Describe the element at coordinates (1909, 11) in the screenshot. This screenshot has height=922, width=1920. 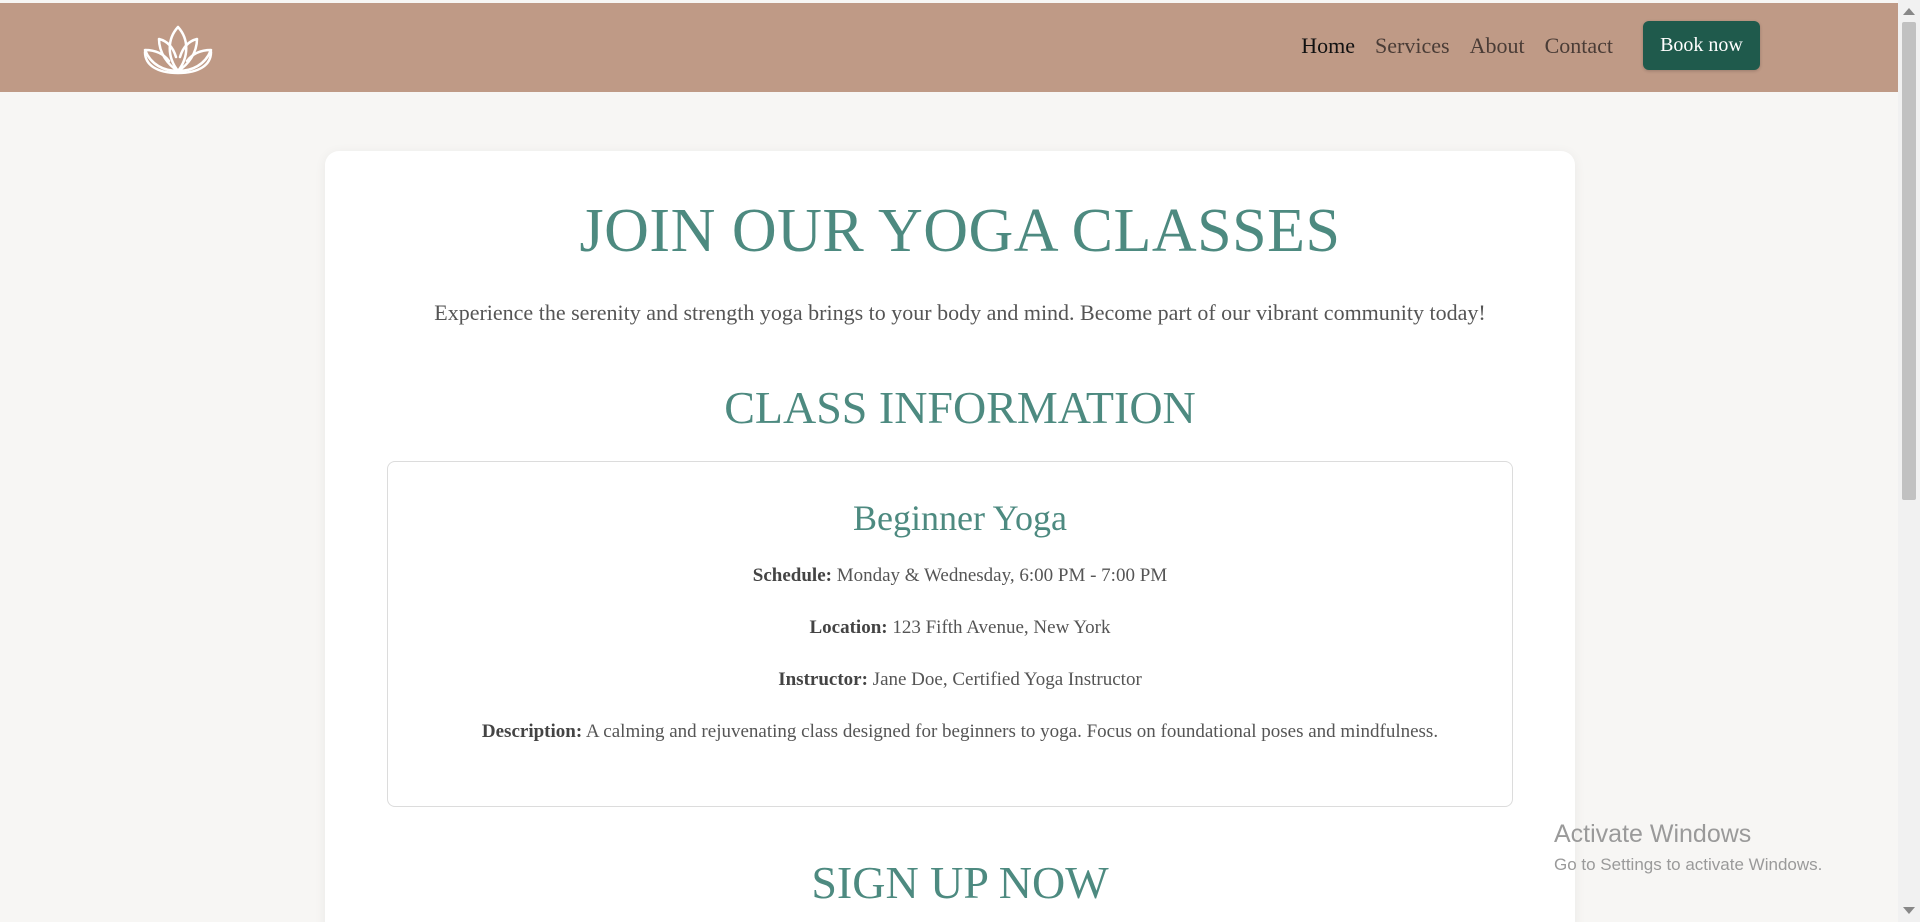
I see `scroll-up-icon` at that location.